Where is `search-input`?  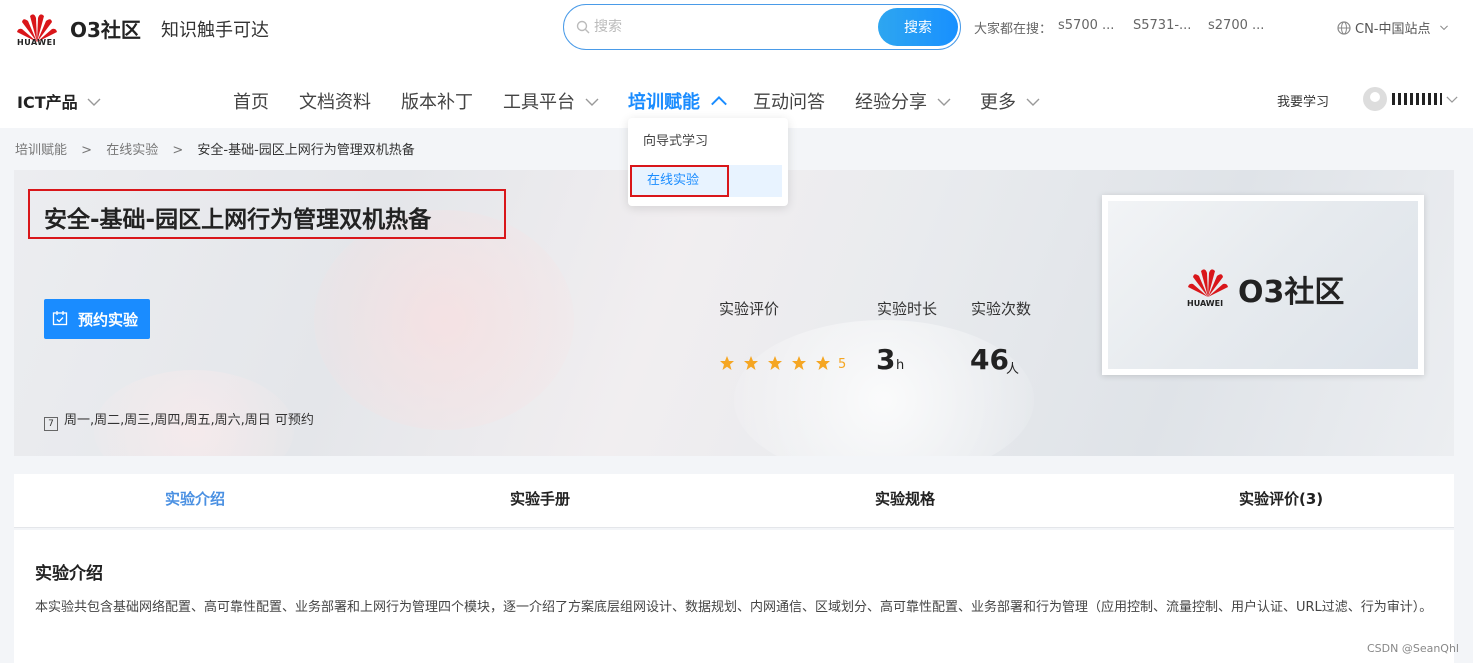
search-input is located at coordinates (734, 27).